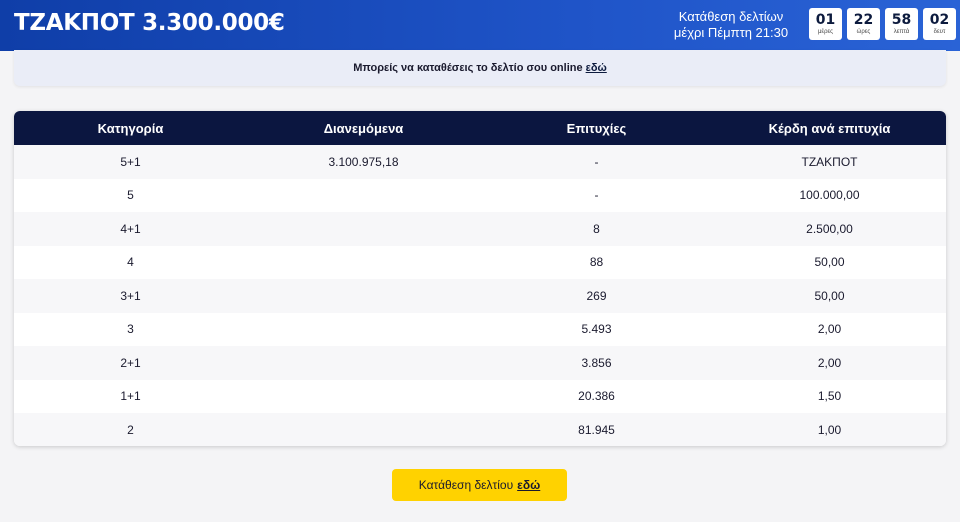 The image size is (960, 522). Describe the element at coordinates (130, 429) in the screenshot. I see `cell-category: 2` at that location.